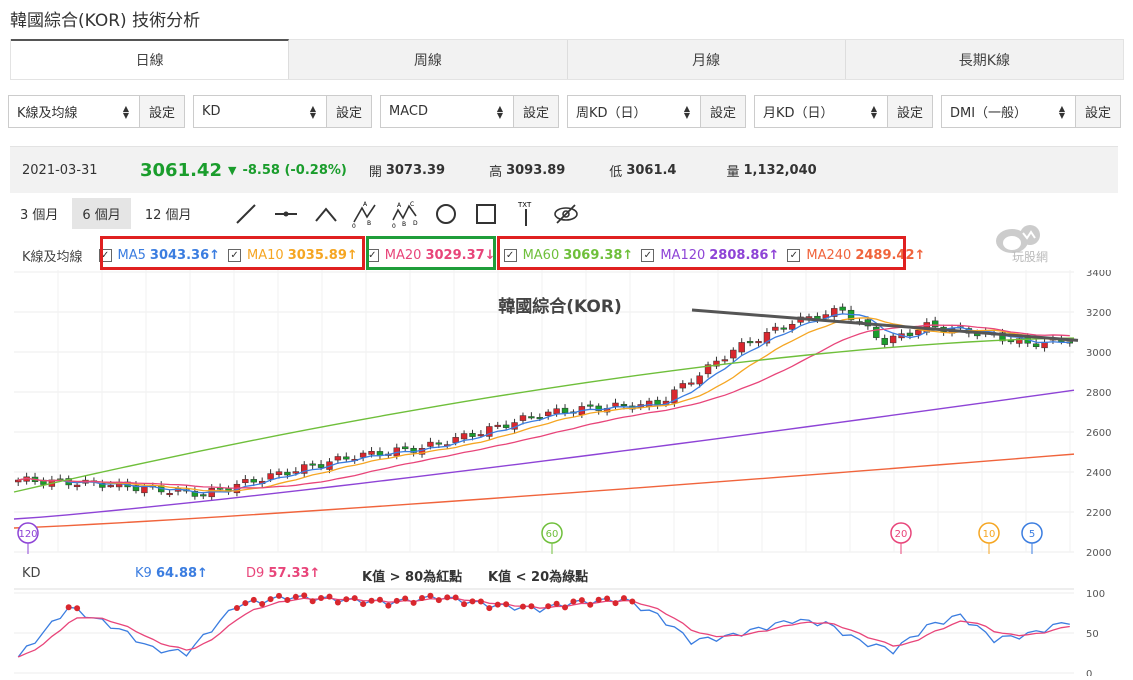 The image size is (1133, 680). What do you see at coordinates (162, 111) in the screenshot?
I see `settings-button-1: 設定` at bounding box center [162, 111].